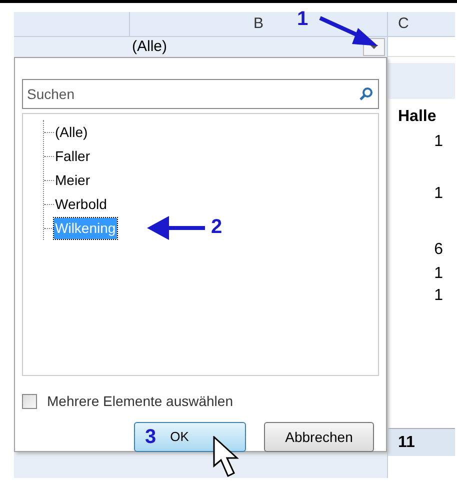 This screenshot has width=457, height=481. What do you see at coordinates (190, 437) in the screenshot?
I see `ok-button: 3 OK` at bounding box center [190, 437].